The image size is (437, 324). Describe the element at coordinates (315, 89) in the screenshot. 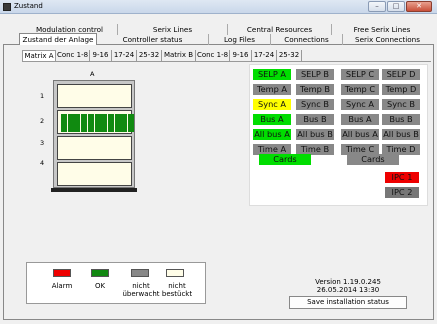

I see `status-button-temp-b: Temp B` at that location.